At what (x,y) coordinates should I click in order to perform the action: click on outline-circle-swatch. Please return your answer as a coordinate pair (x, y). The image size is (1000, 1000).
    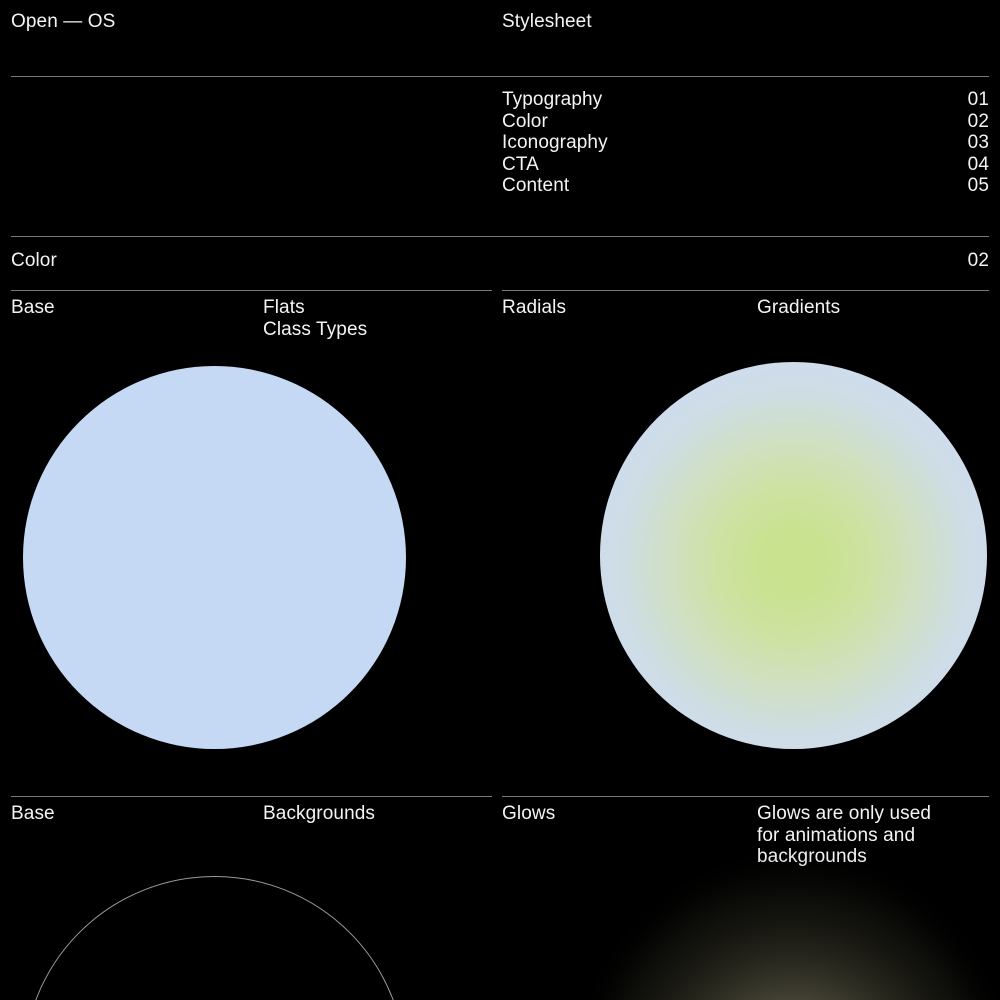
    Looking at the image, I should click on (214, 938).